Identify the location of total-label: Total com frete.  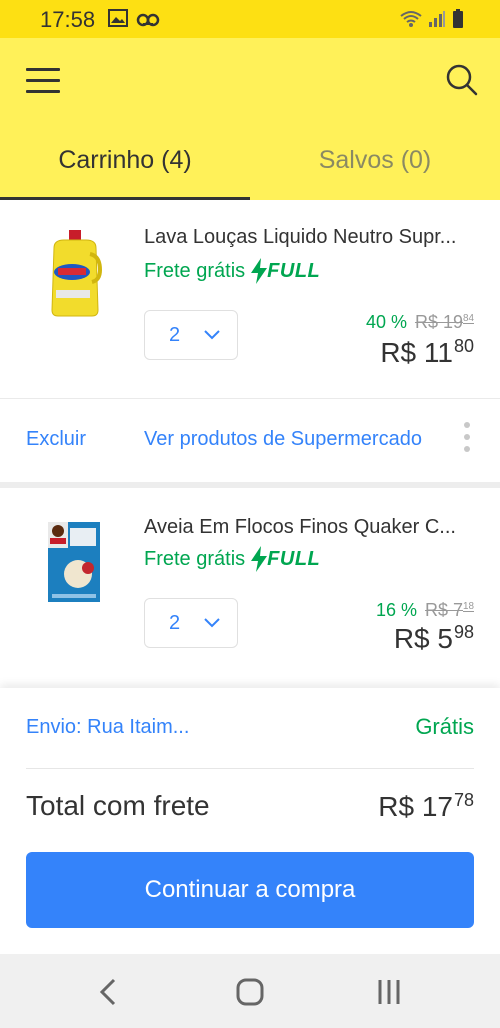
(118, 805).